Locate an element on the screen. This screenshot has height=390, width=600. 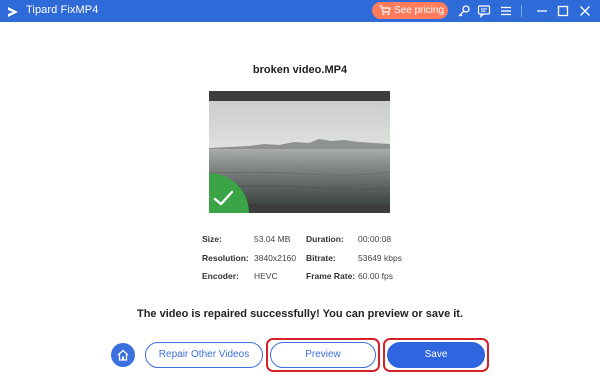
menu-icon is located at coordinates (506, 11).